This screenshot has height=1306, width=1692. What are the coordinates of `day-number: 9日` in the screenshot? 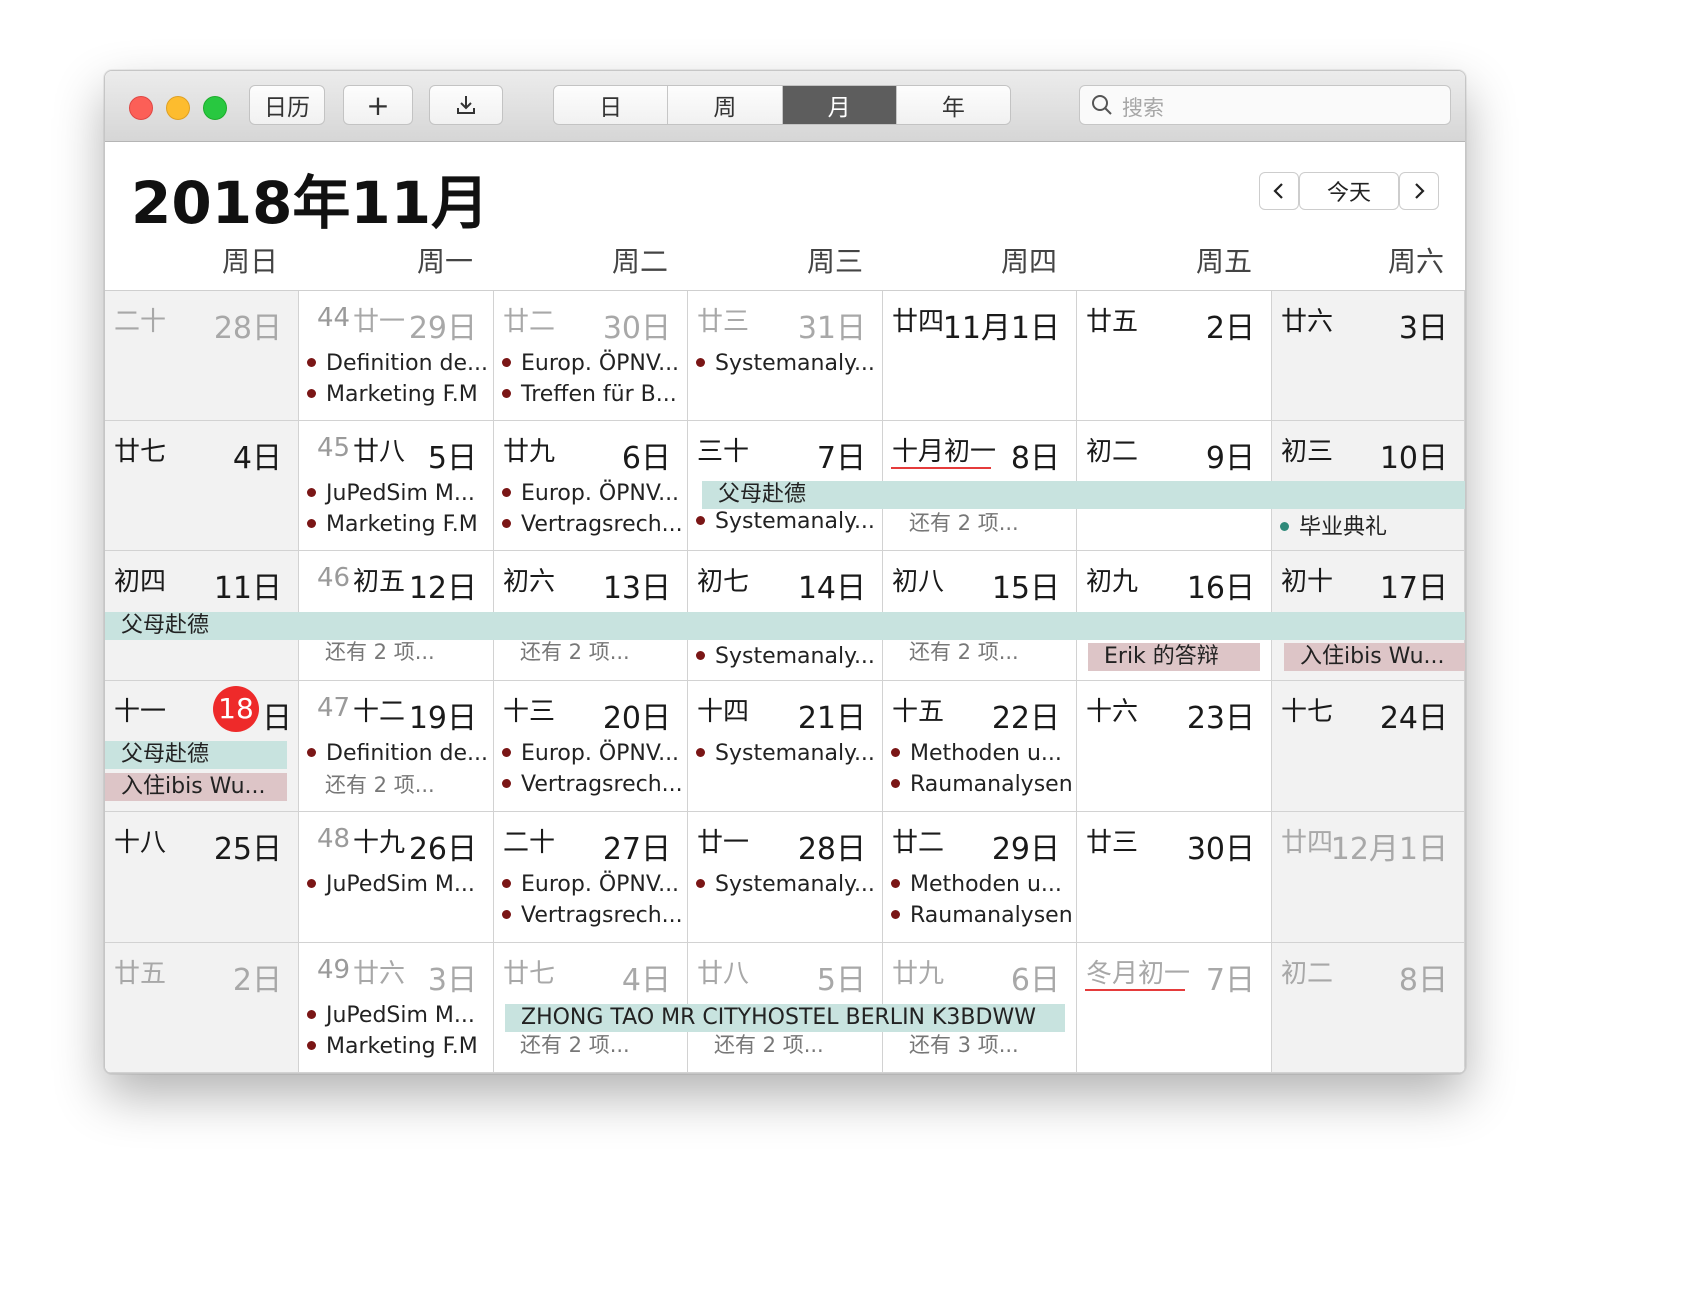 It's located at (1230, 458).